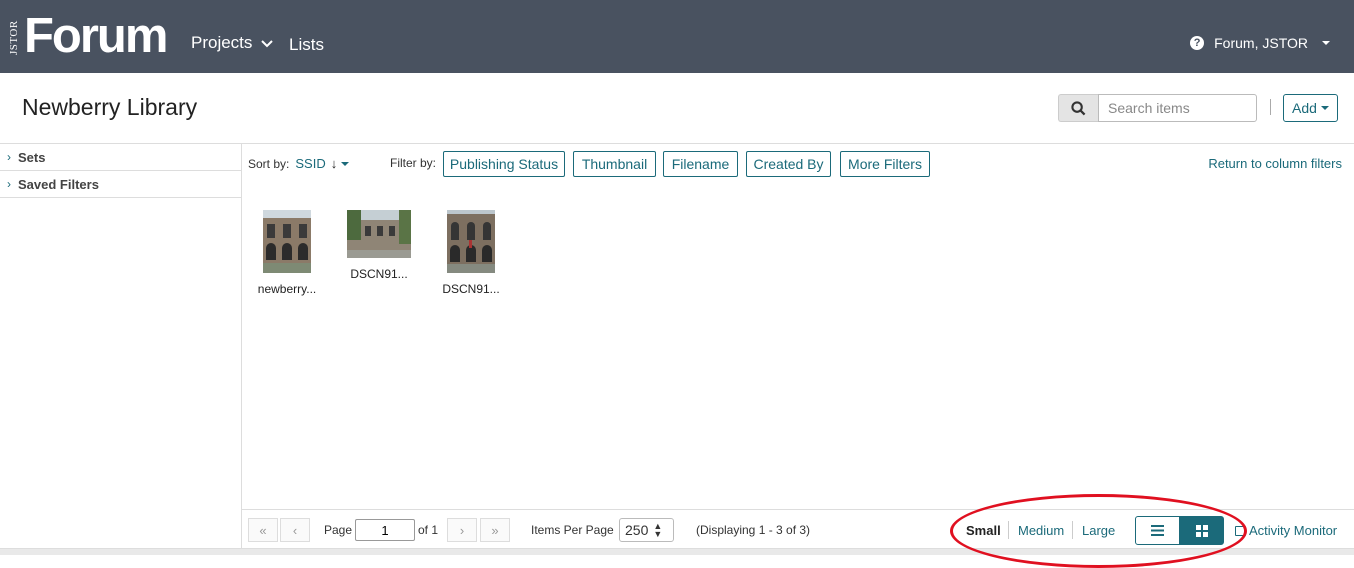  What do you see at coordinates (267, 44) in the screenshot?
I see `chevron-down-icon` at bounding box center [267, 44].